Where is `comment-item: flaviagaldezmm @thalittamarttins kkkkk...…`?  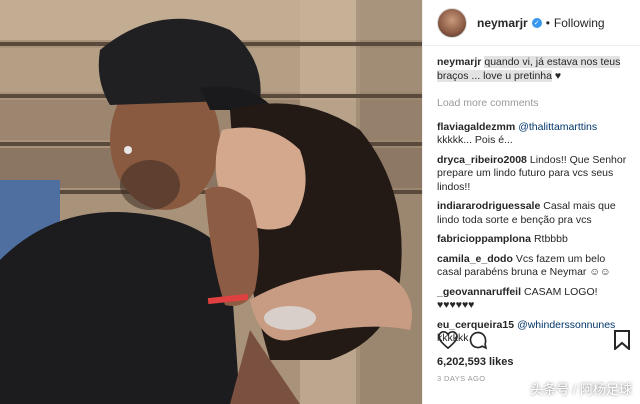
comment-item: flaviagaldezmm @thalittamarttins kkkkk...… is located at coordinates (534, 134).